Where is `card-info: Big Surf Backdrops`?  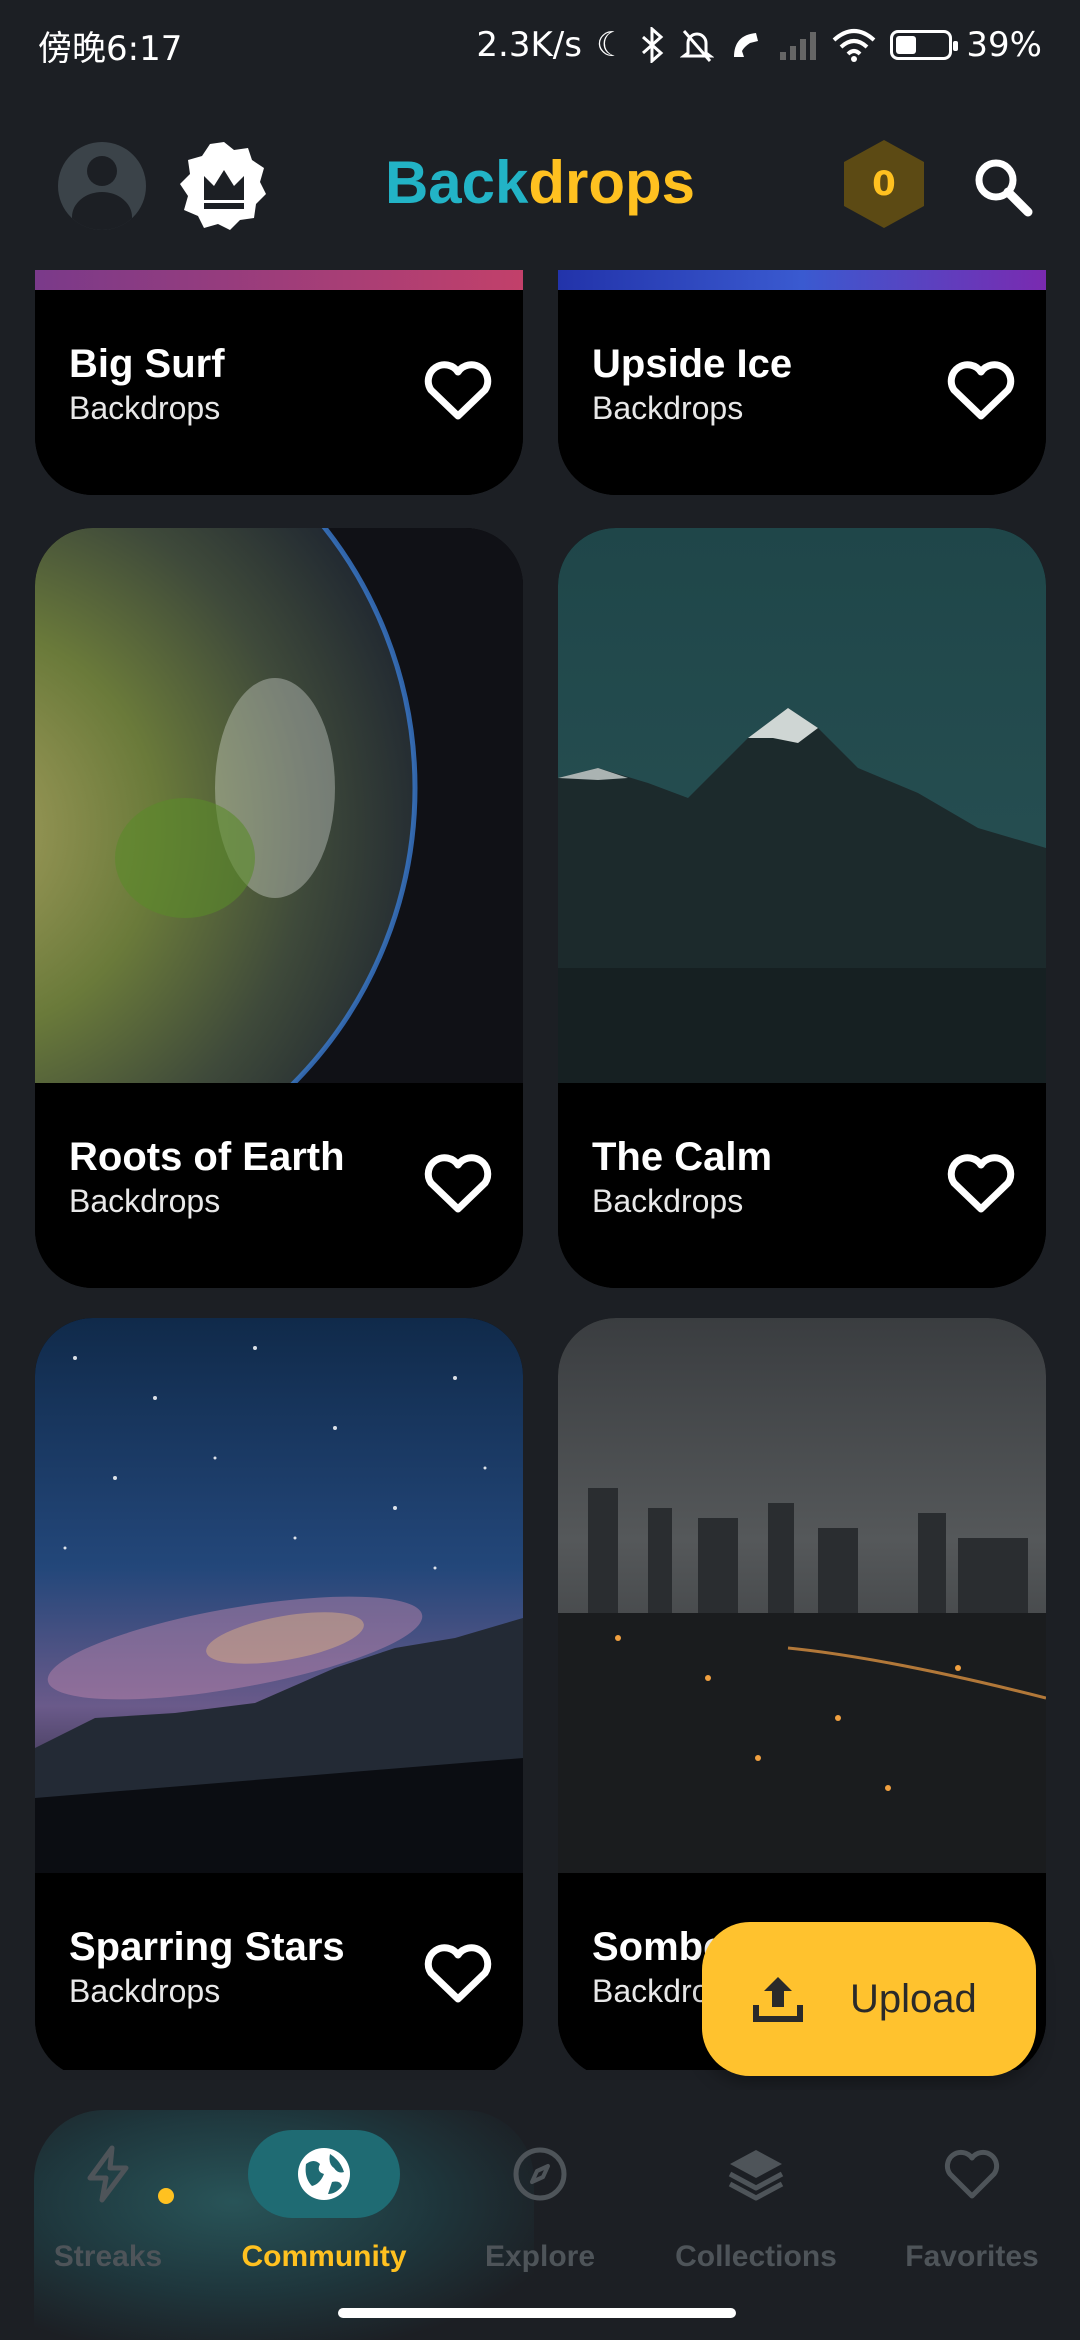
card-info: Big Surf Backdrops is located at coordinates (279, 392).